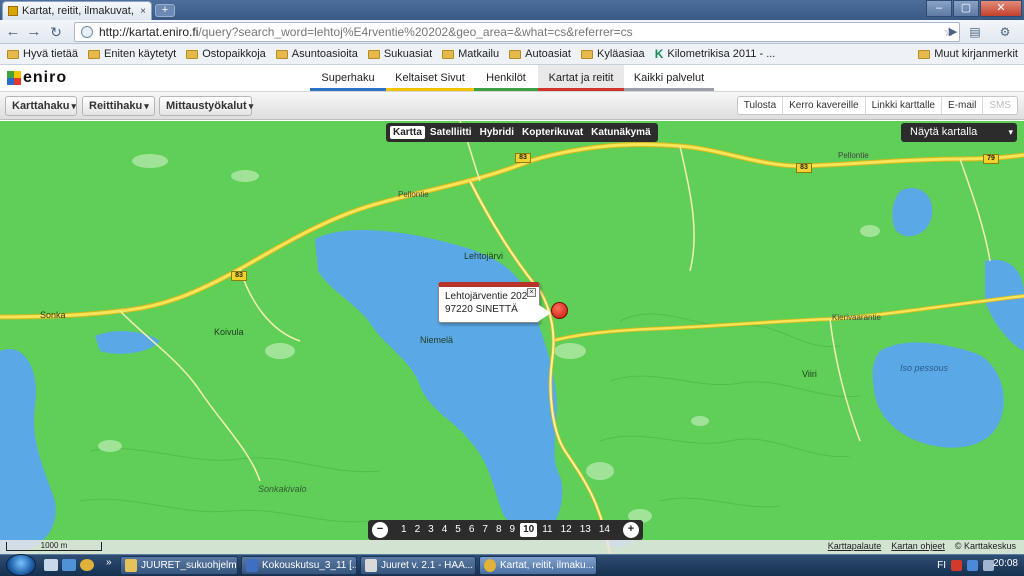  What do you see at coordinates (968, 54) in the screenshot?
I see `bookmark-other: Muut kirjanmerkit` at bounding box center [968, 54].